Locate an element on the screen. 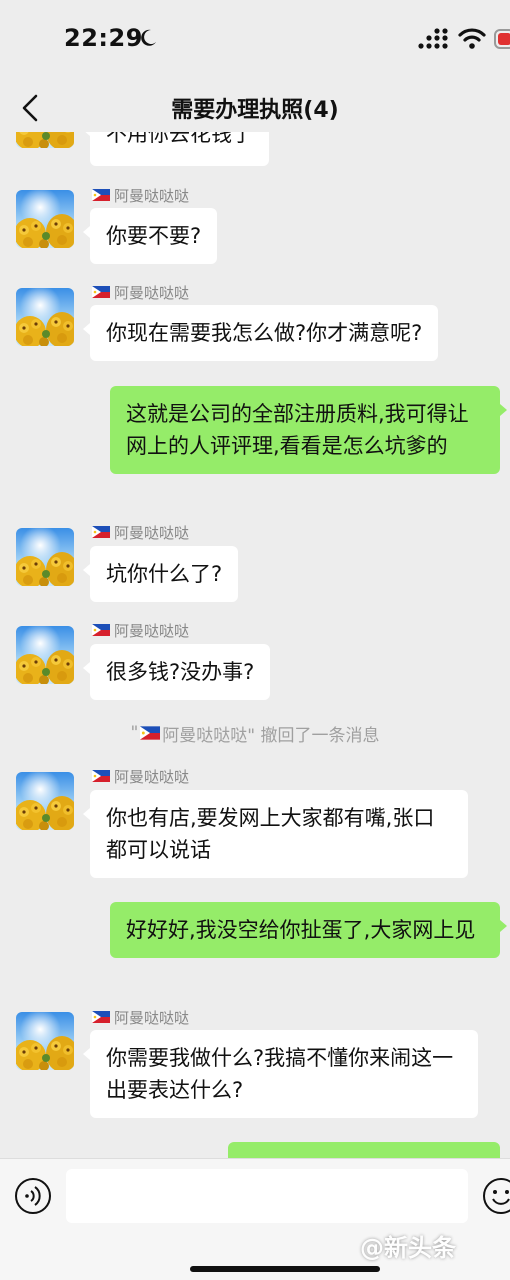 Image resolution: width=510 pixels, height=1280 pixels. message-bubble-received: 你也有店,要发网上大家都有嘴,张口都可以说话 is located at coordinates (275, 834).